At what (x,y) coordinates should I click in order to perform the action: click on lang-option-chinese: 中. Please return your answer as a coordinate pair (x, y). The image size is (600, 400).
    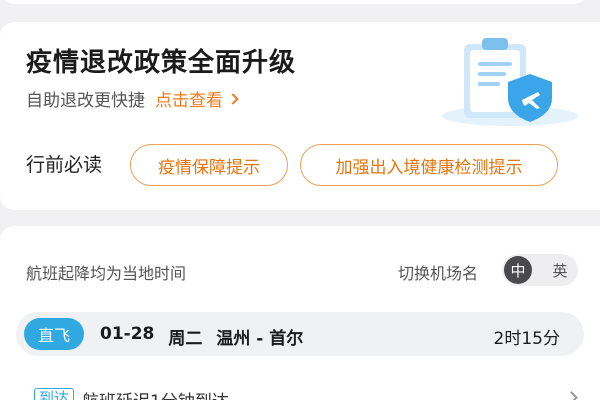
    Looking at the image, I should click on (518, 270).